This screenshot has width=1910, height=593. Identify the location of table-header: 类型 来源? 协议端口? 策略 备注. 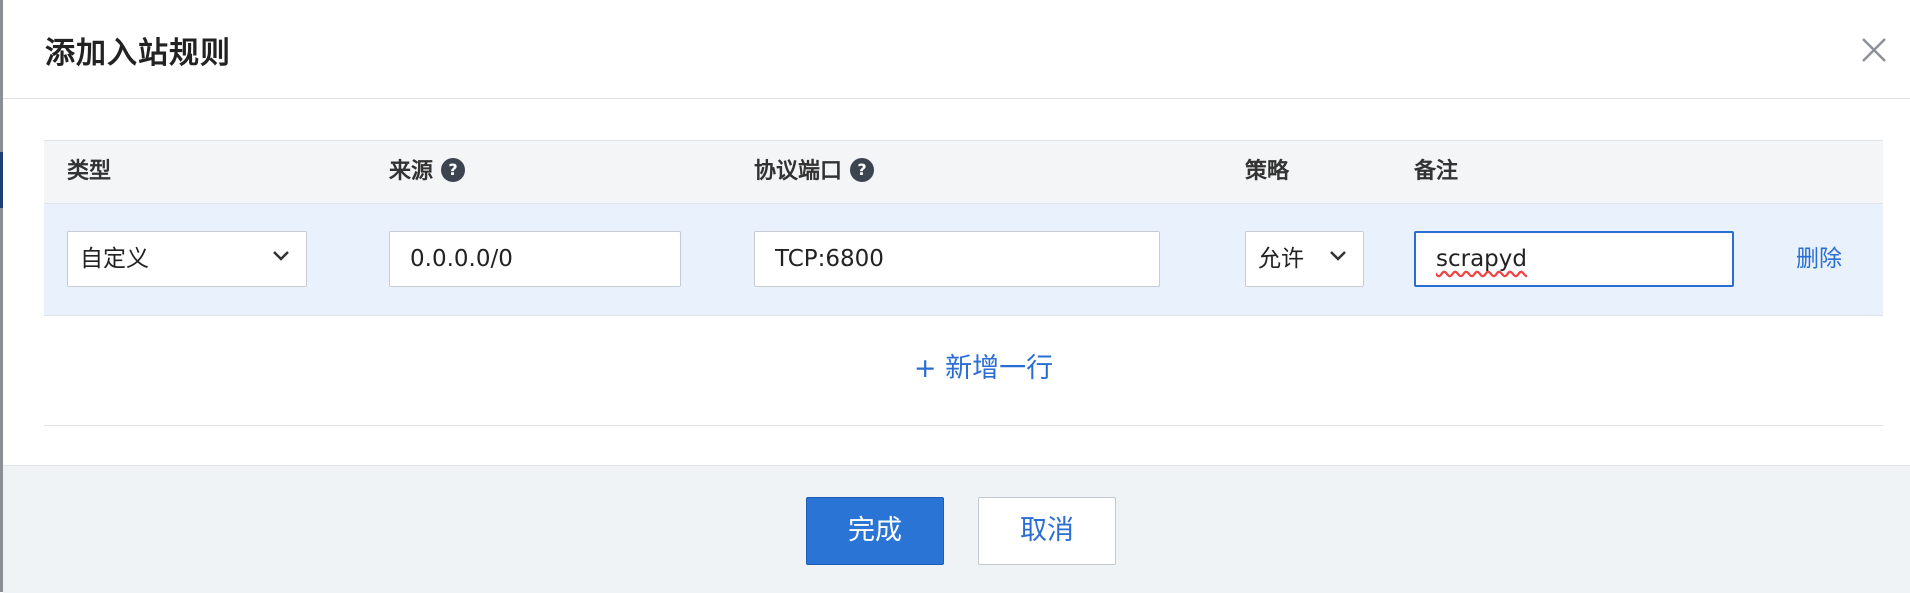
(963, 172).